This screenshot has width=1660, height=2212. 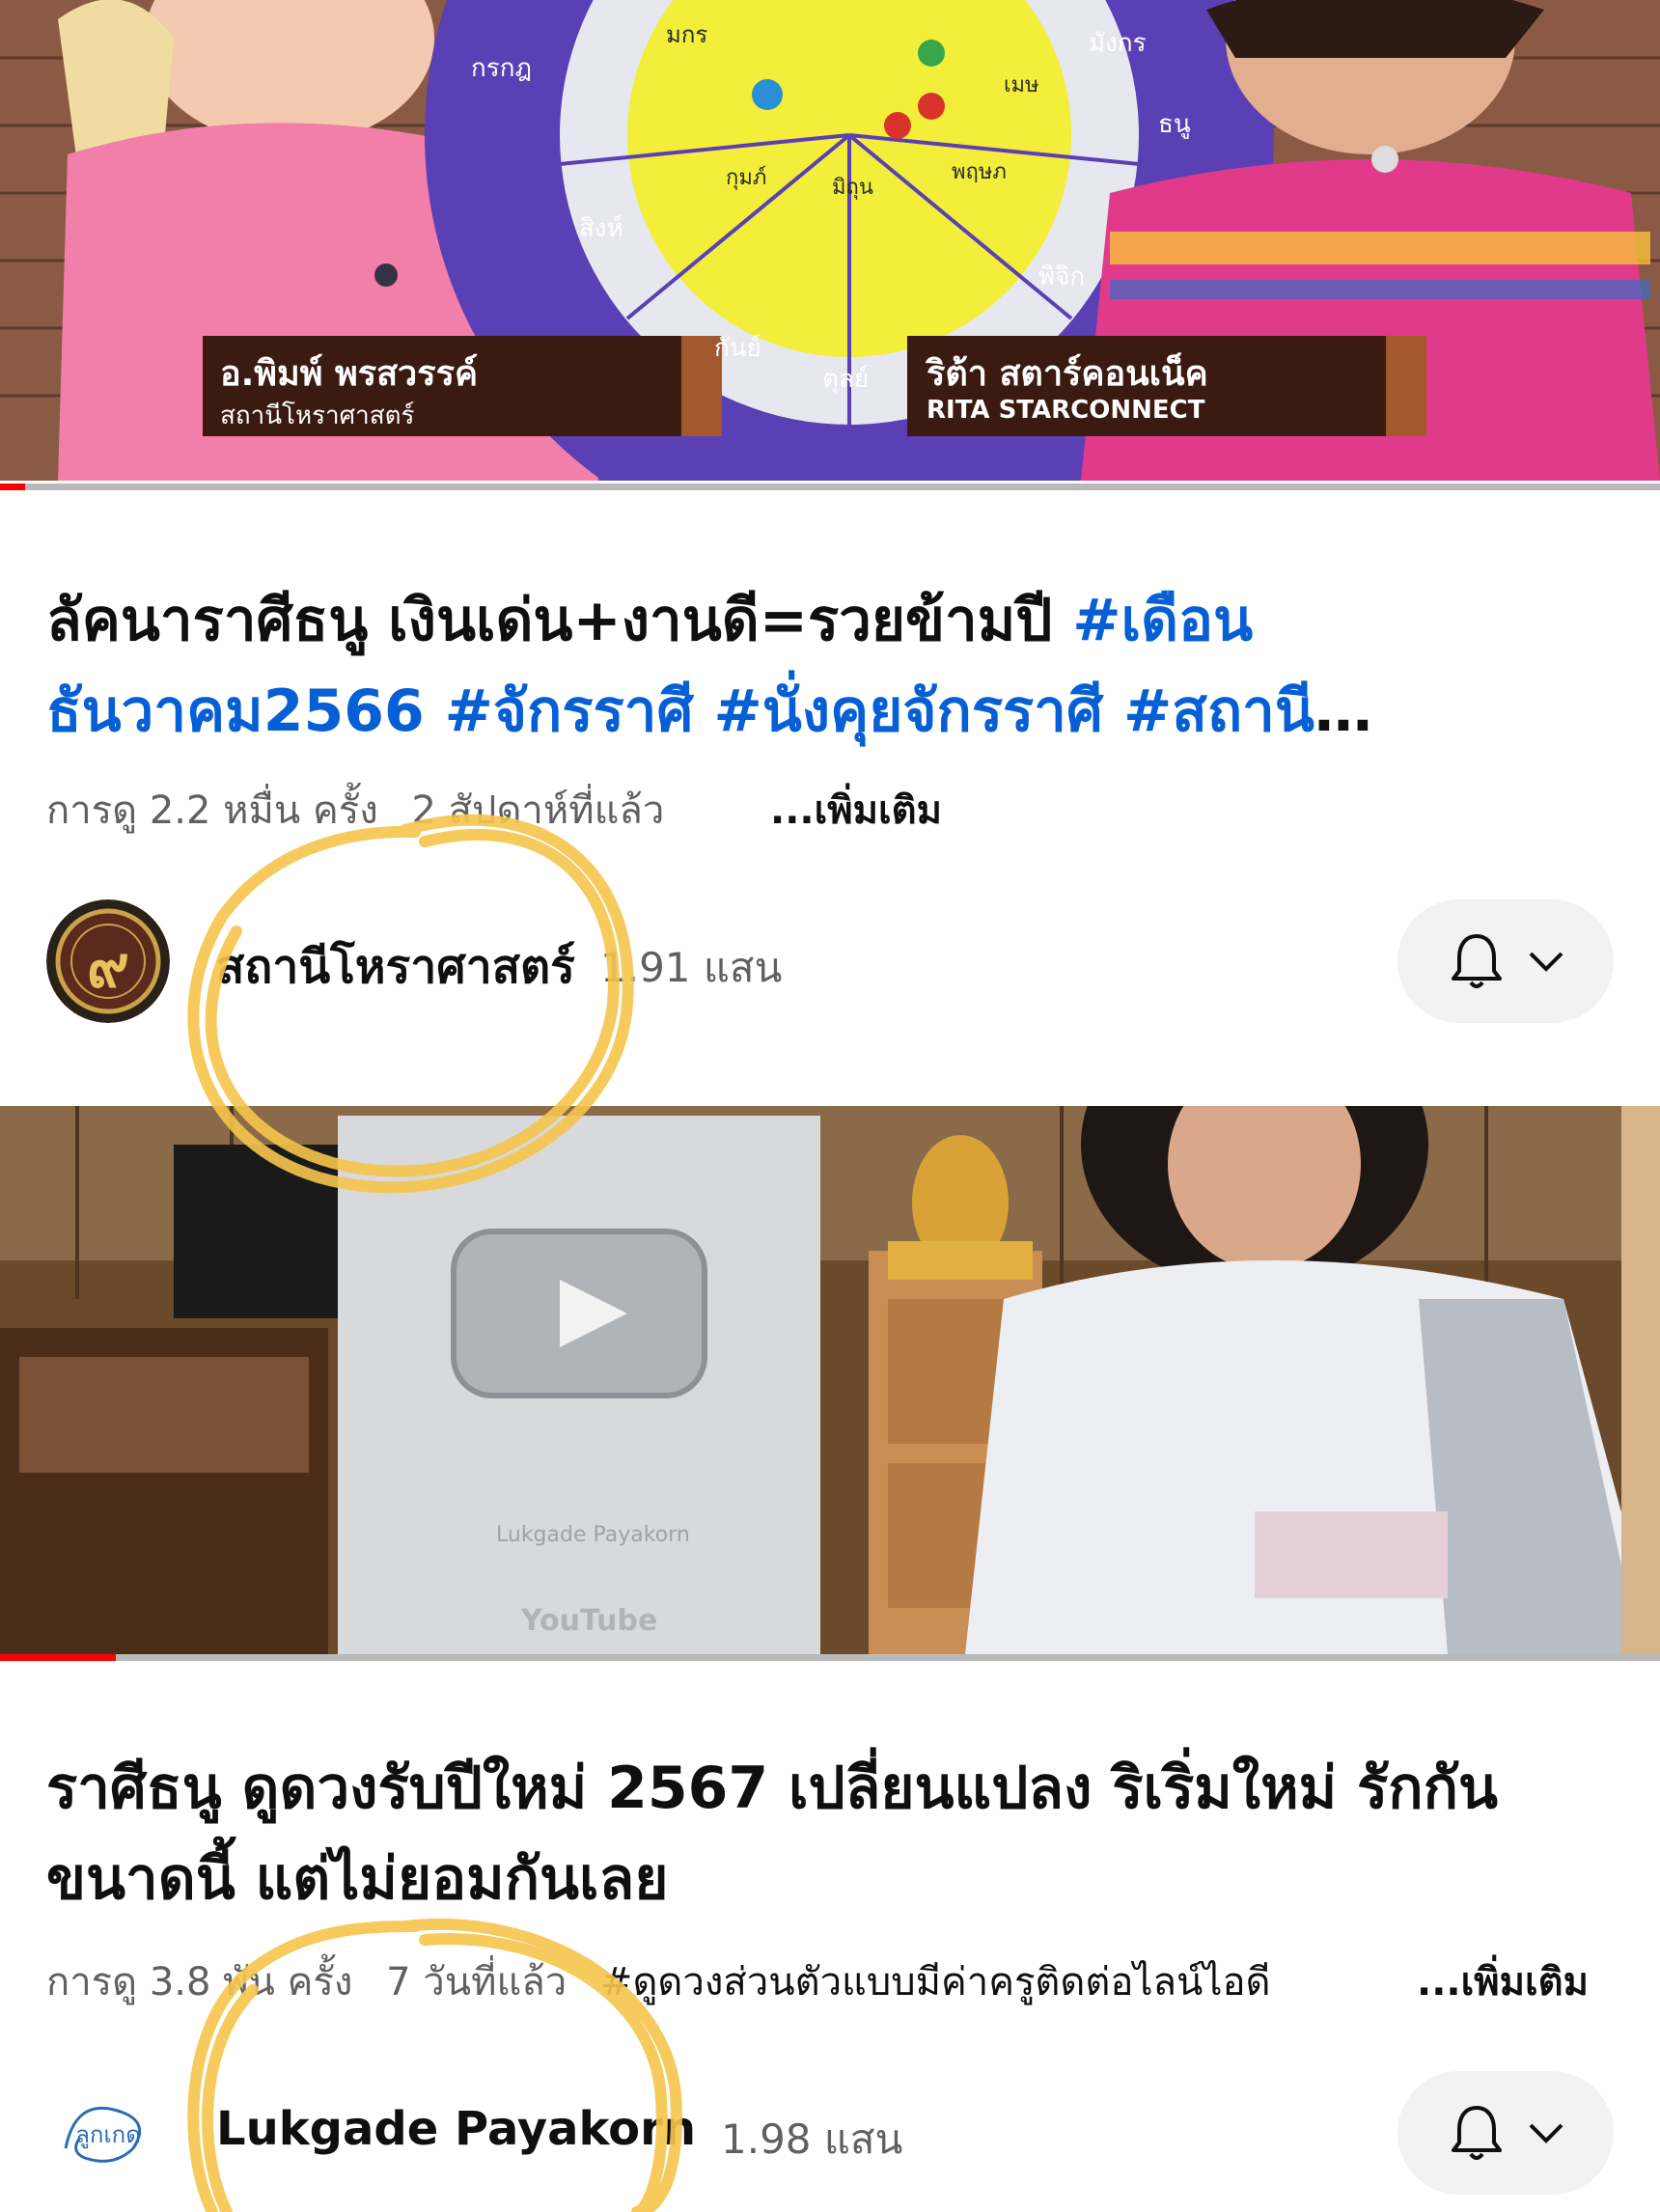 What do you see at coordinates (737, 348) in the screenshot?
I see `wheel-label: กันย์` at bounding box center [737, 348].